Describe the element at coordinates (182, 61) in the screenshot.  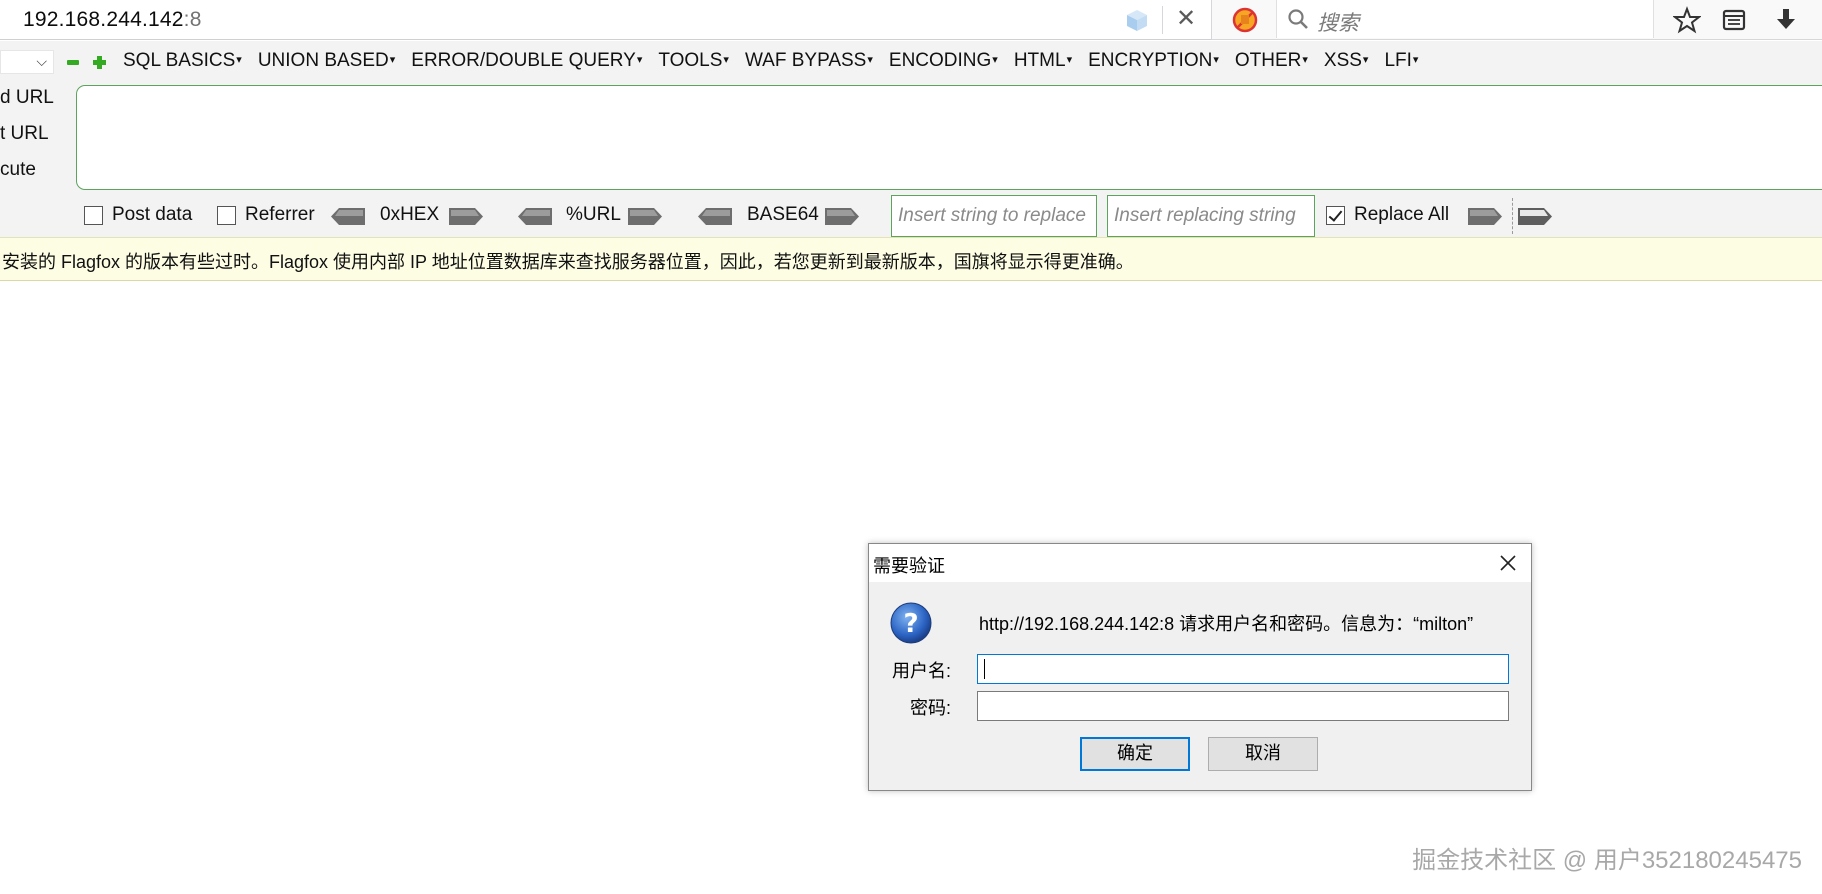
I see `menu-sql-basics: SQL BASICS▾` at that location.